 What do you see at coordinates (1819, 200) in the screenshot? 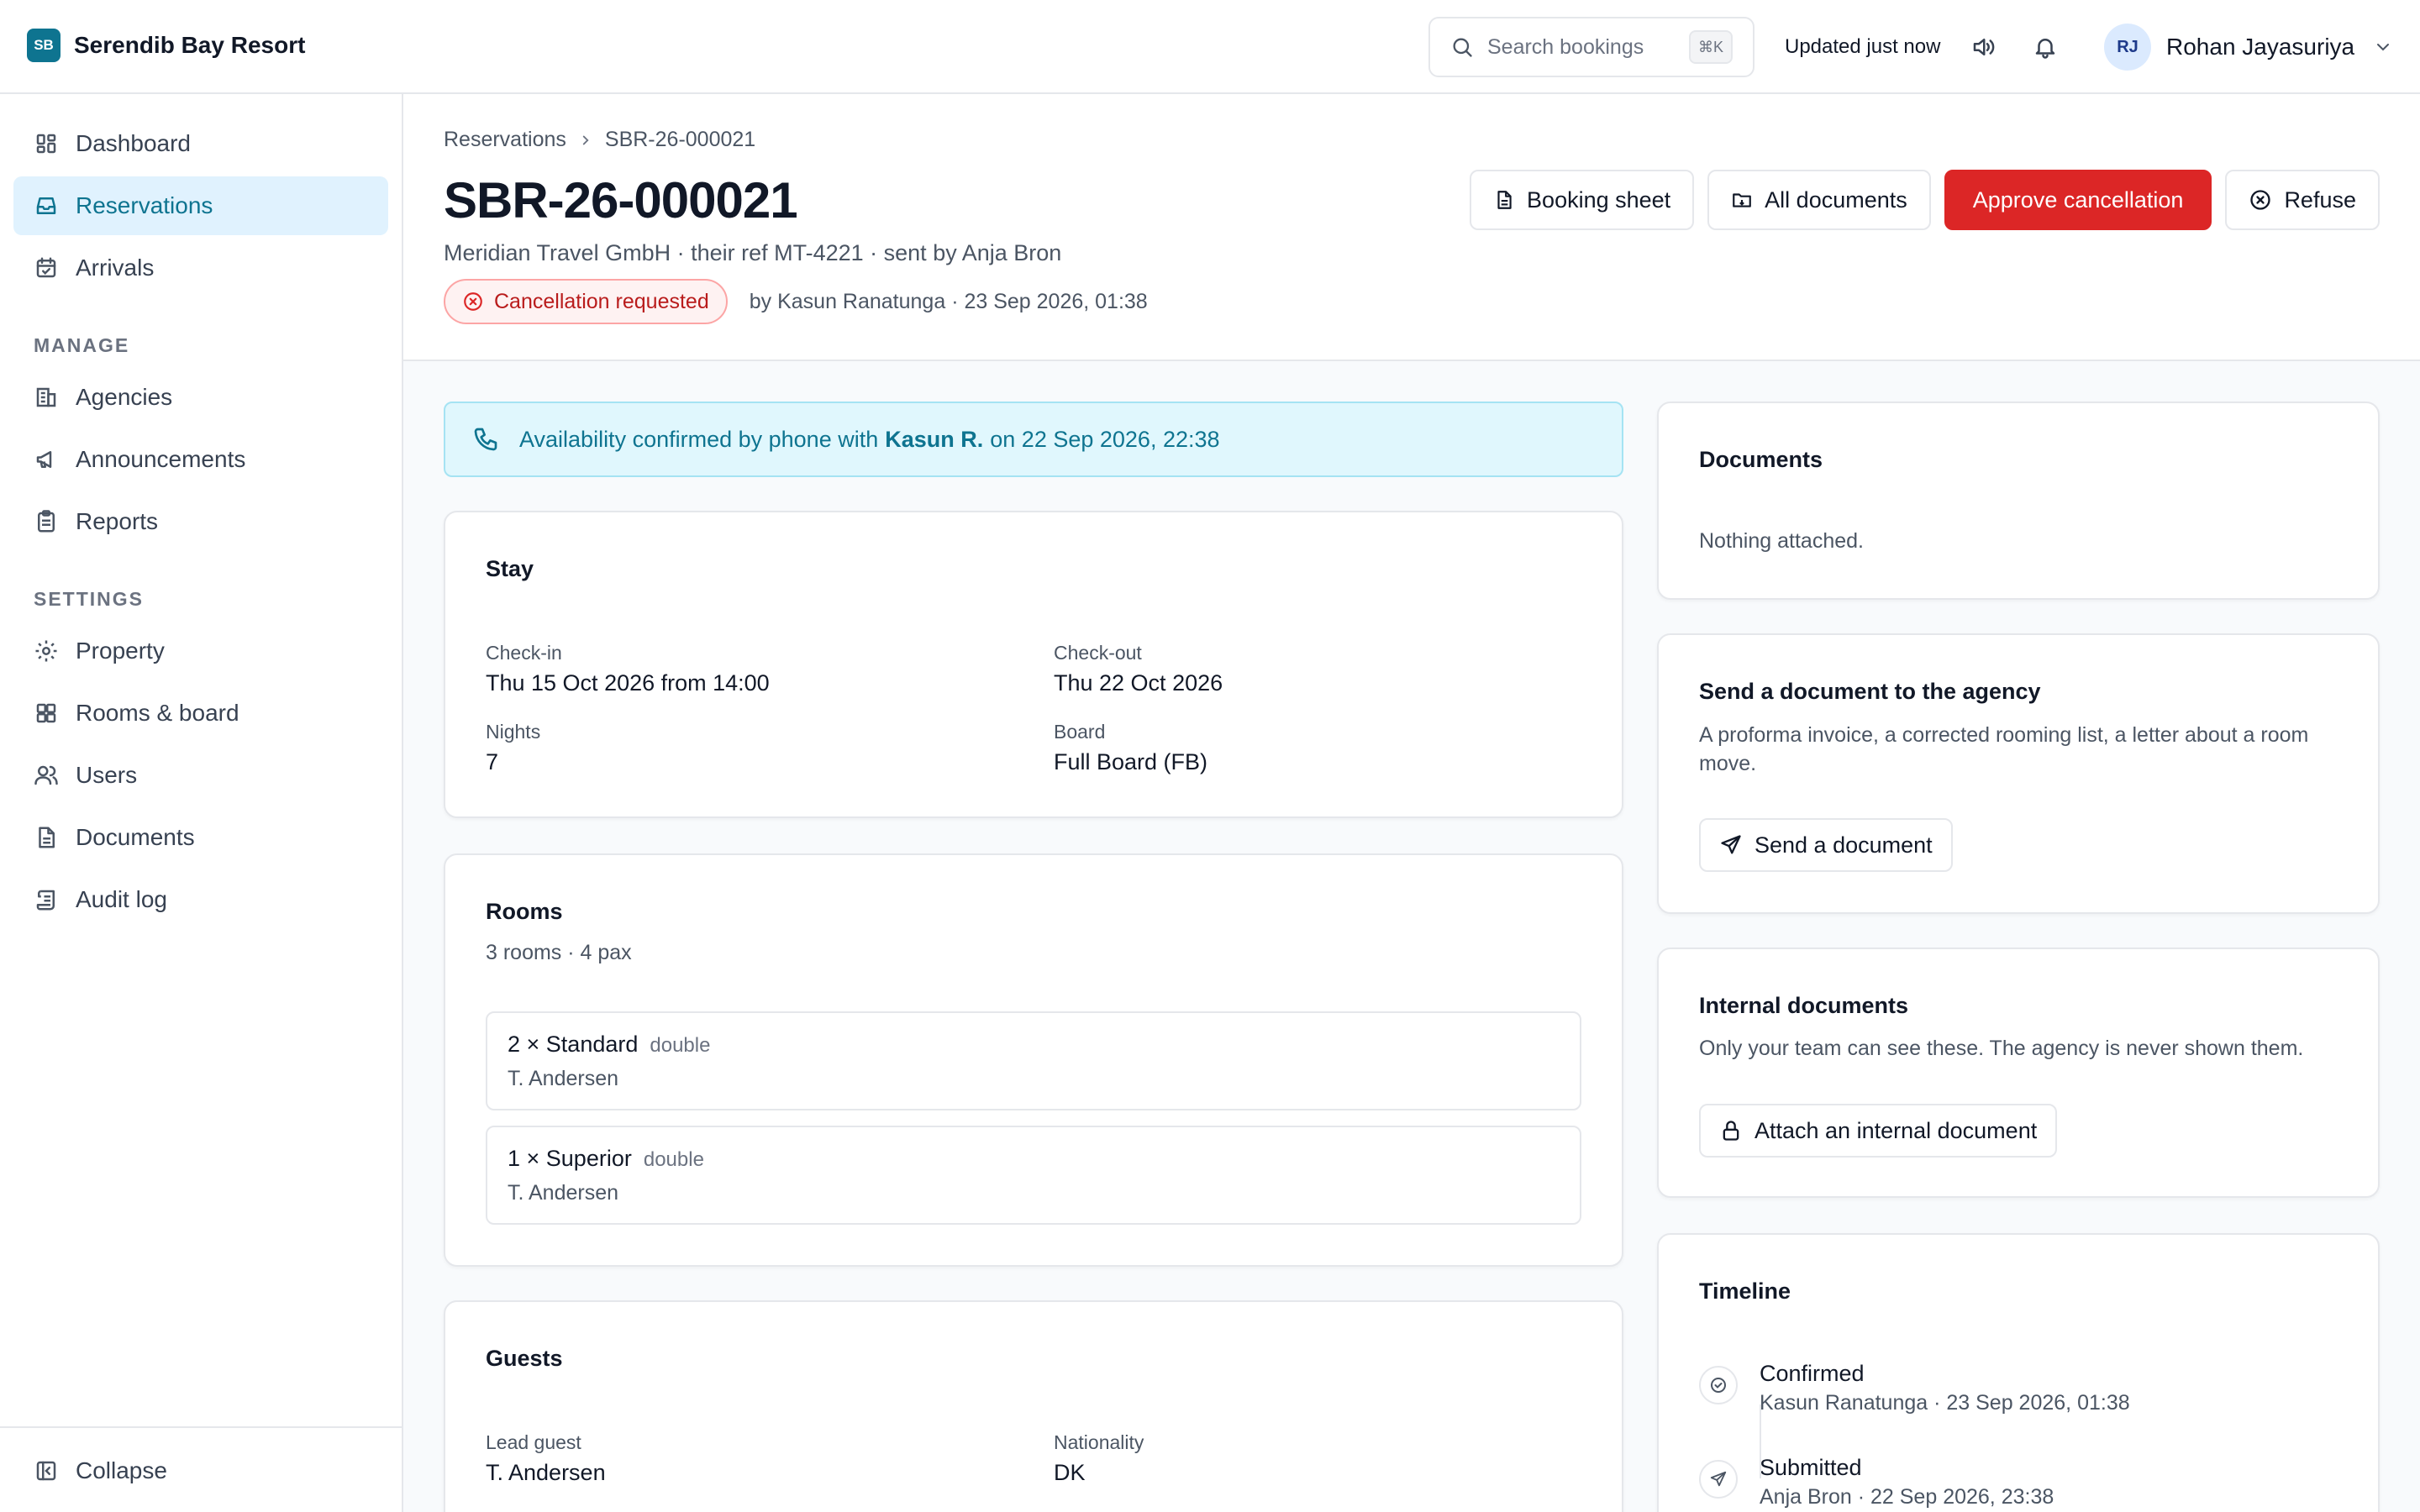
I see `all-documents-button: All documents` at bounding box center [1819, 200].